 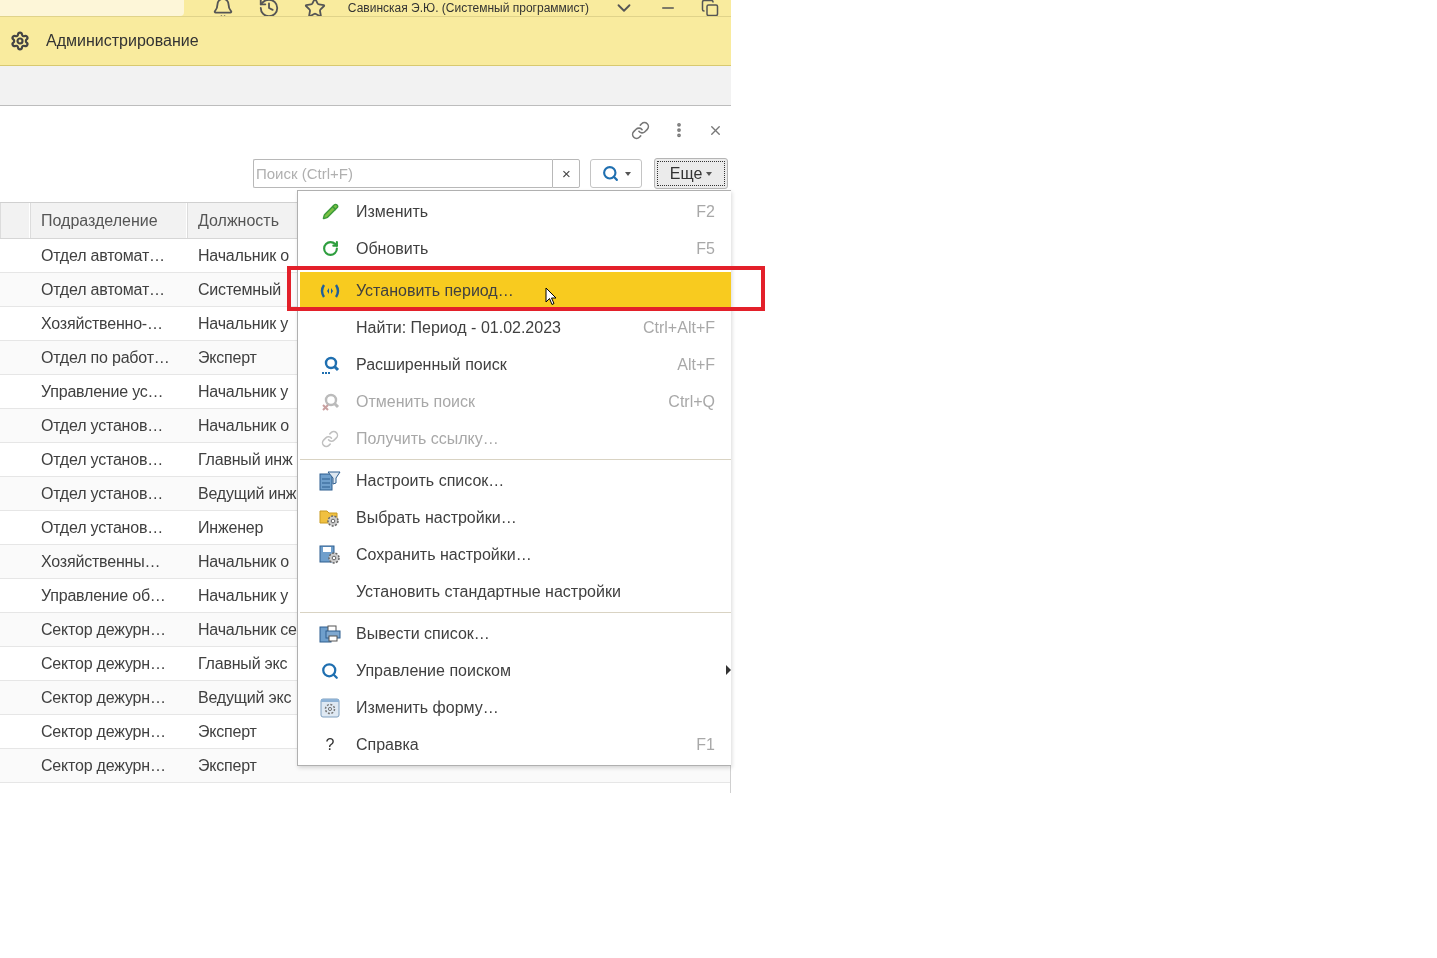 I want to click on help-icon: ?, so click(x=330, y=744).